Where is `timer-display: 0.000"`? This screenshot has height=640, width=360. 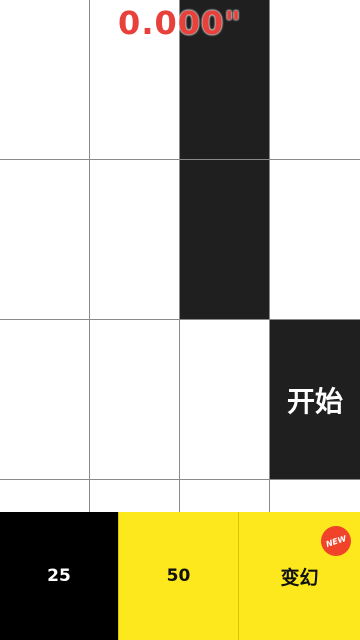 timer-display: 0.000" is located at coordinates (180, 23).